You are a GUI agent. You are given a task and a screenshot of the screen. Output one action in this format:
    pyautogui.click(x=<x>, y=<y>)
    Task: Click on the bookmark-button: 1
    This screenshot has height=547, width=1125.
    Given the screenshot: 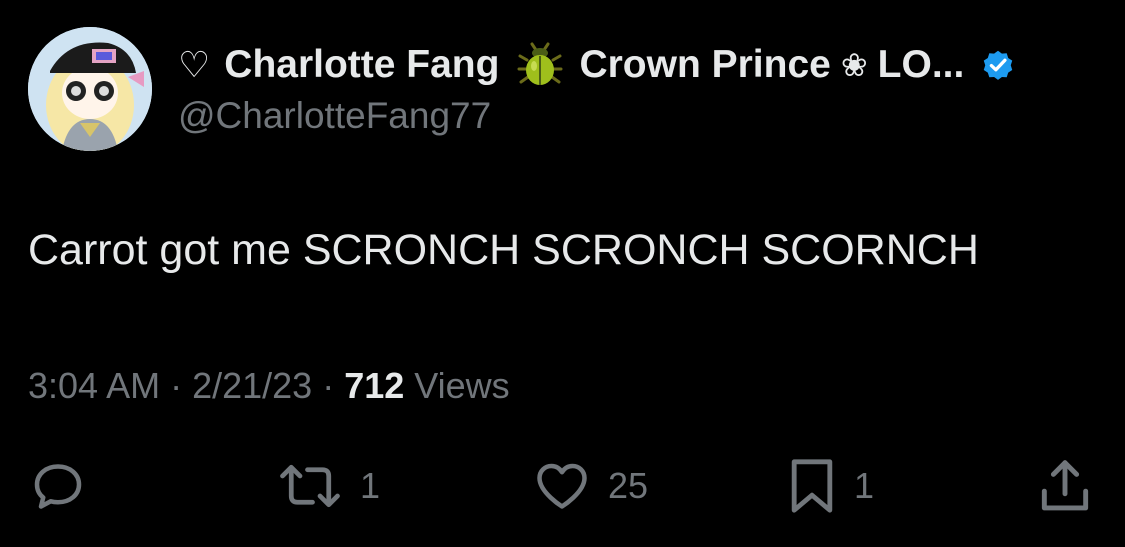 What is the action you would take?
    pyautogui.click(x=829, y=486)
    